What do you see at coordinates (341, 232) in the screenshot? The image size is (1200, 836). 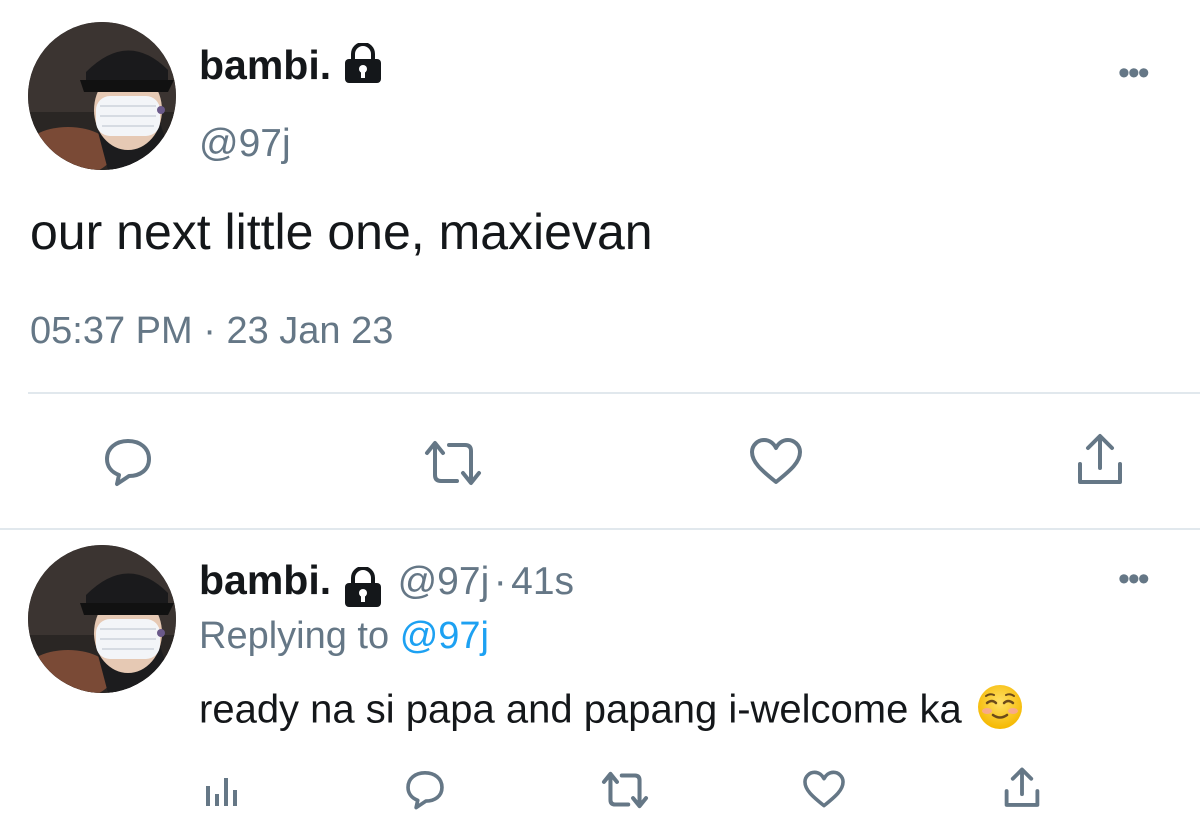 I see `tweet-text: our next little one, maxievan` at bounding box center [341, 232].